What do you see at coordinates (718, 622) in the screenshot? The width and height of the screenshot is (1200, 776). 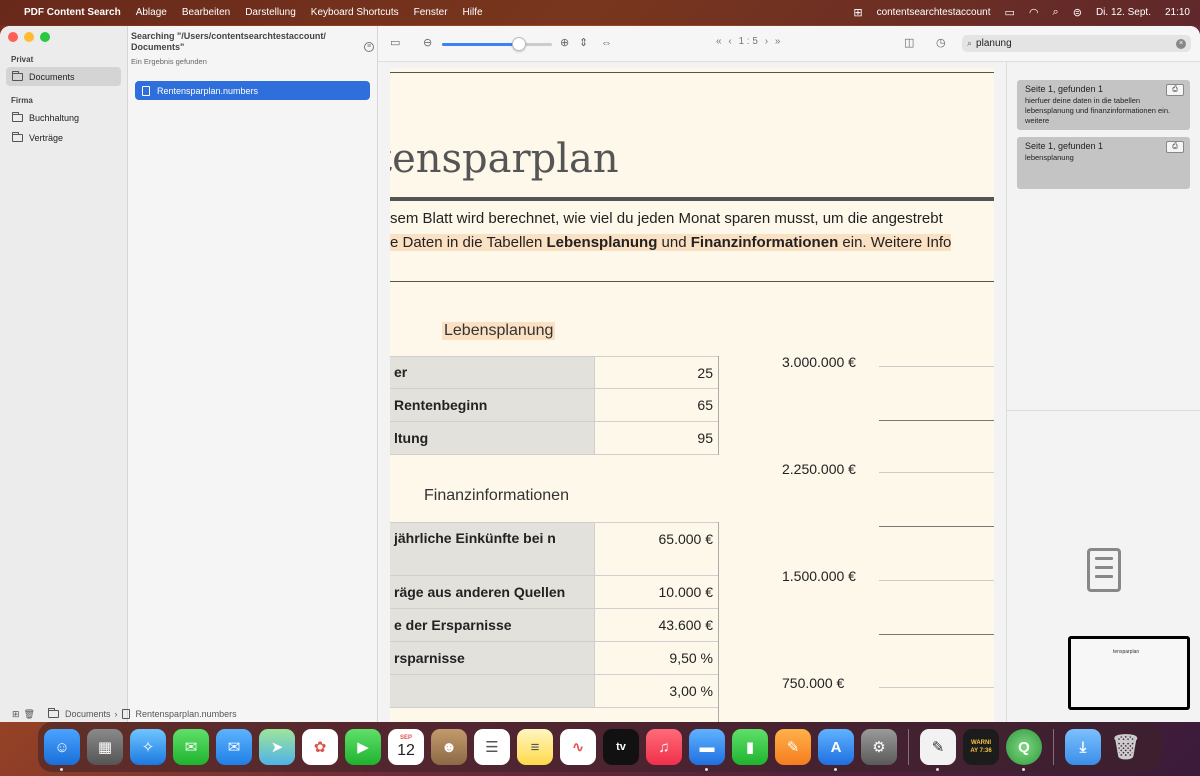 I see `table-border` at bounding box center [718, 622].